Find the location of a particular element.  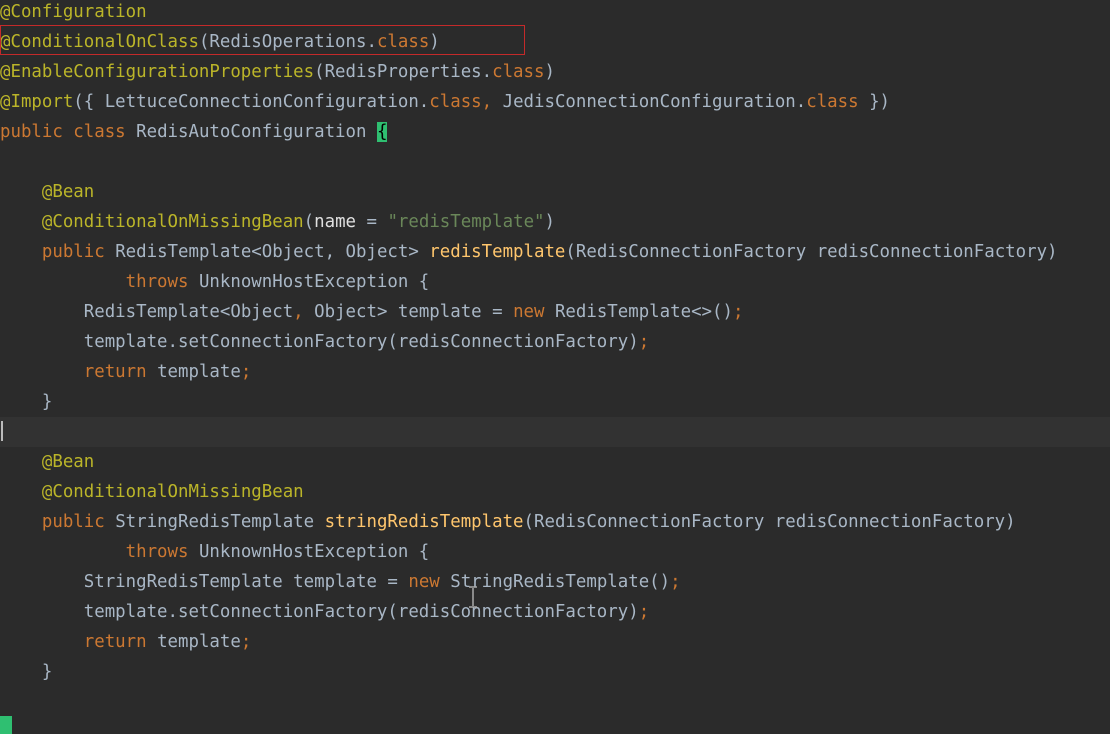

code-token-txt: RedisAutoConfiguration is located at coordinates (256, 132).